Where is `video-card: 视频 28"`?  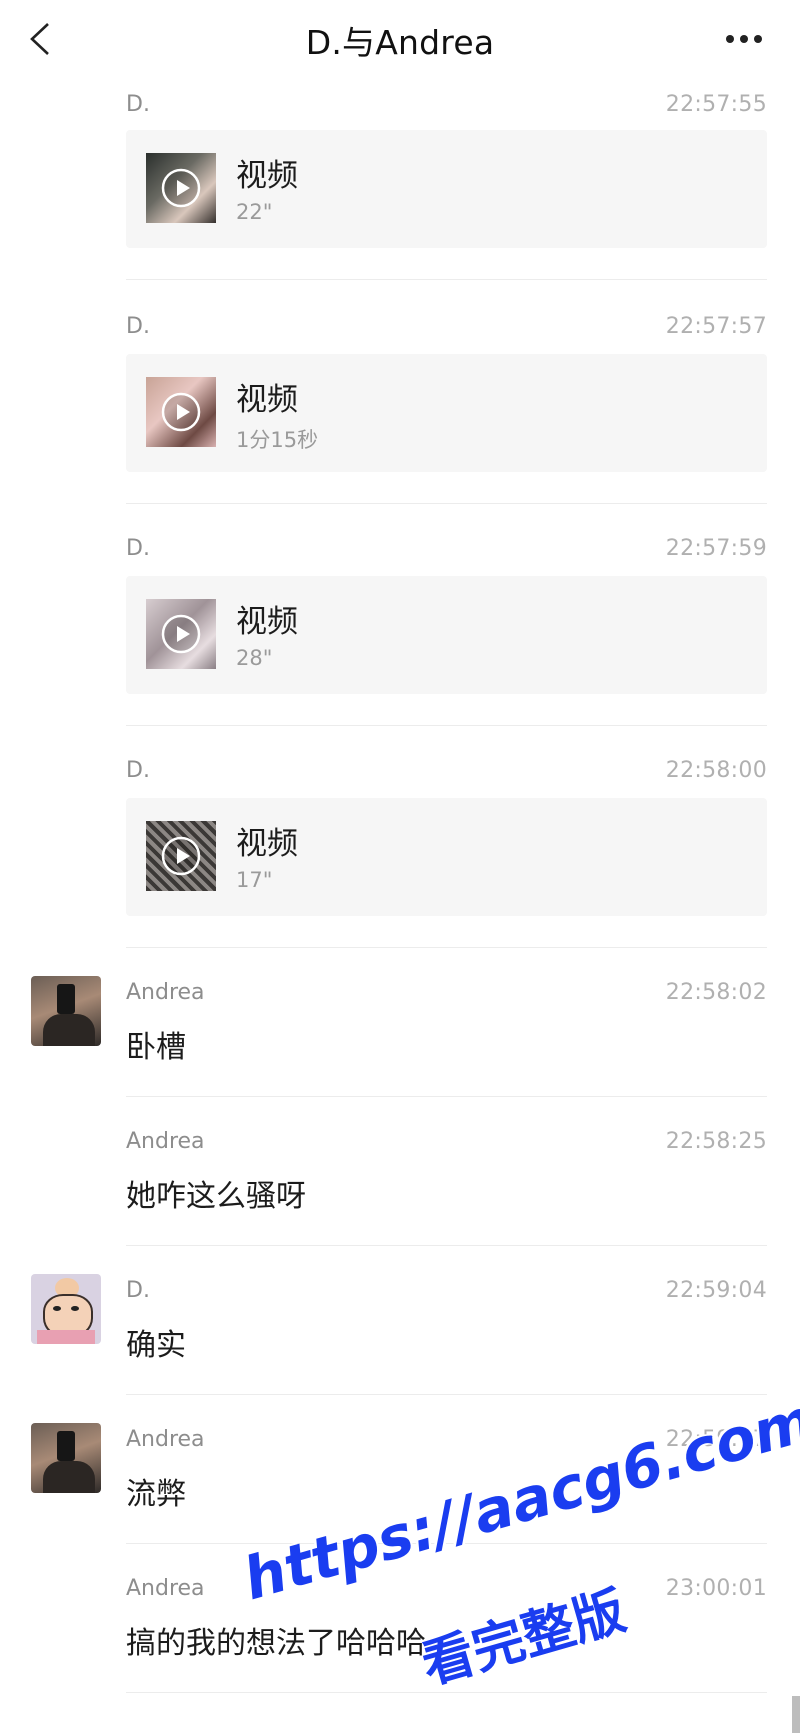
video-card: 视频 28" is located at coordinates (446, 635).